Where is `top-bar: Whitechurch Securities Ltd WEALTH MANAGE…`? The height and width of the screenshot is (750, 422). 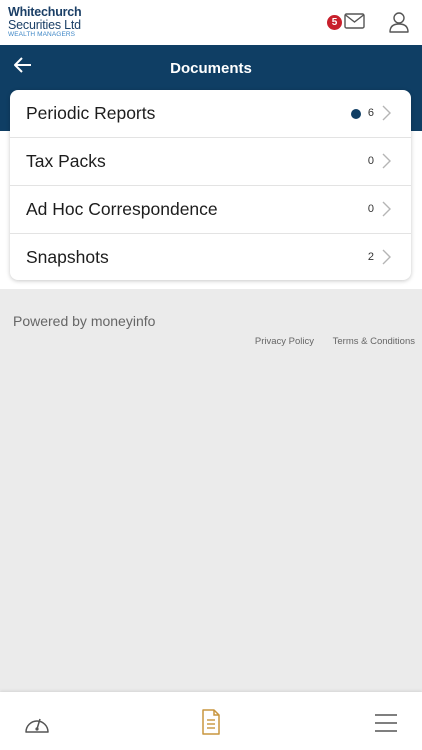 top-bar: Whitechurch Securities Ltd WEALTH MANAGE… is located at coordinates (211, 22).